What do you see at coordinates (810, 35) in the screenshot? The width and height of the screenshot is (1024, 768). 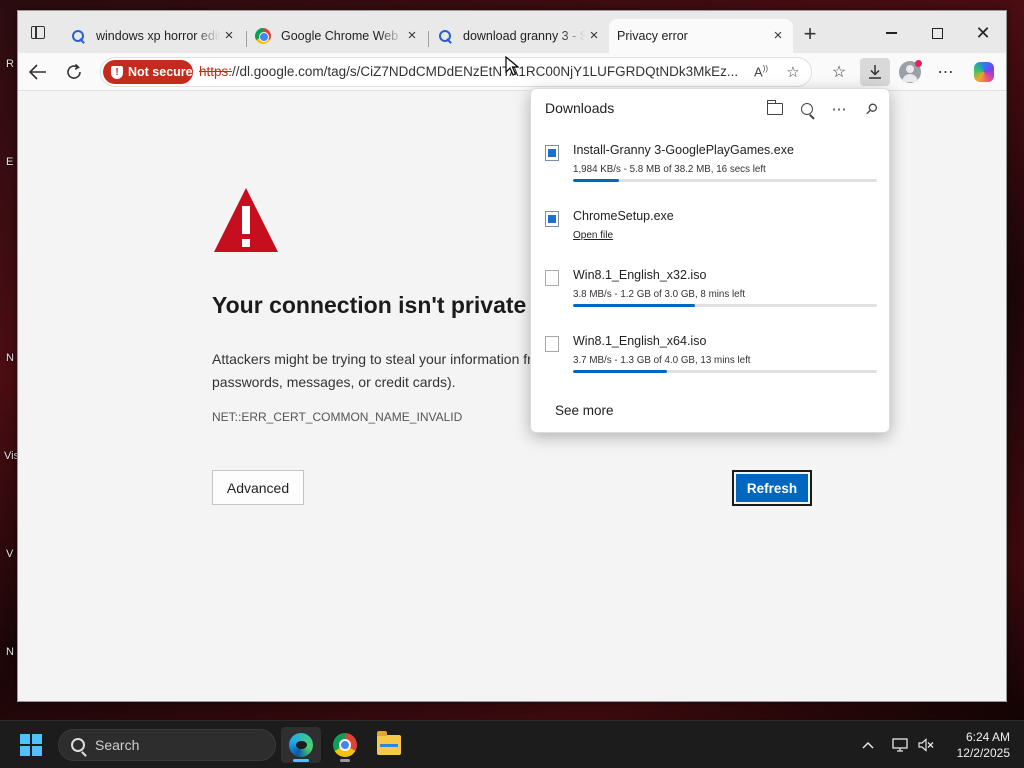 I see `new-tab-button: +` at bounding box center [810, 35].